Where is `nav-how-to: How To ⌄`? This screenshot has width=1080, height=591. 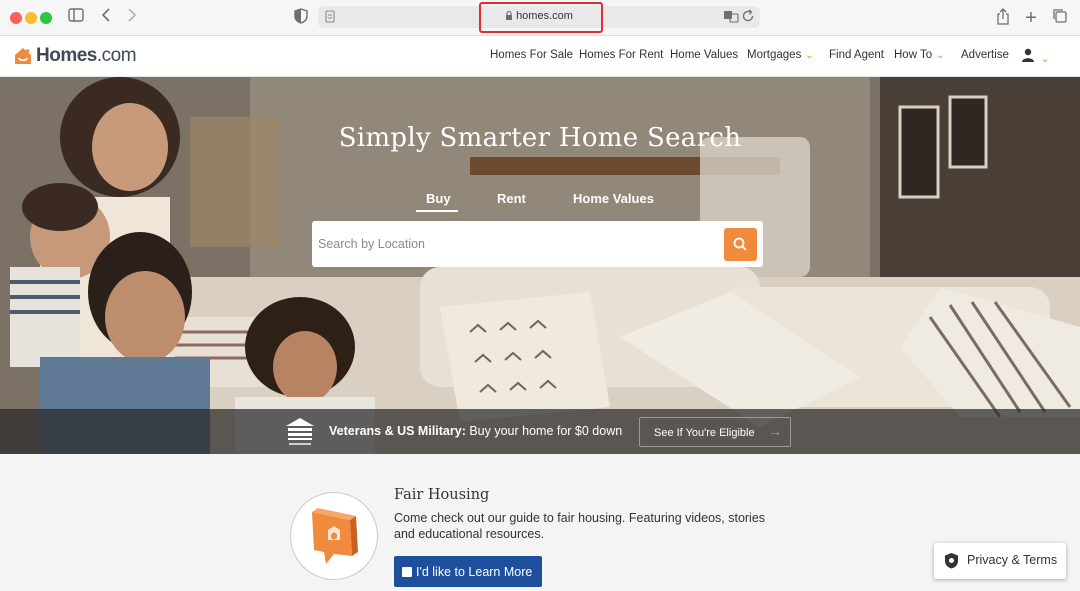
nav-how-to: How To ⌄ is located at coordinates (919, 55).